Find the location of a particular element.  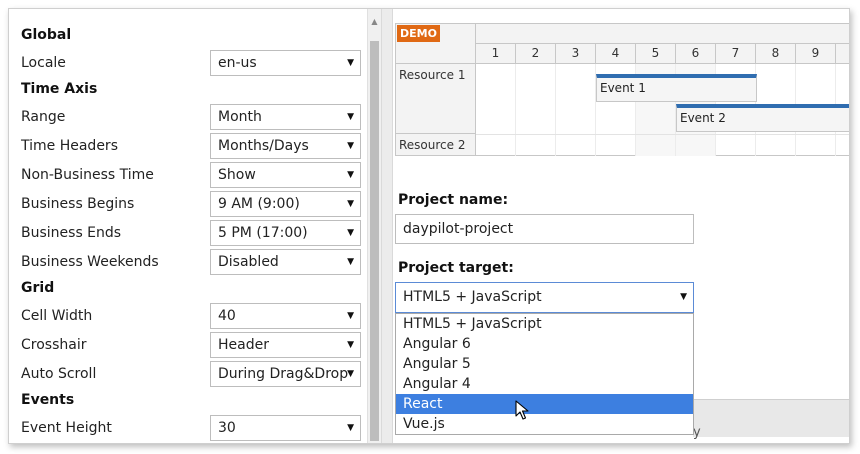

section-title-time-axis: Time Axis is located at coordinates (59, 89).